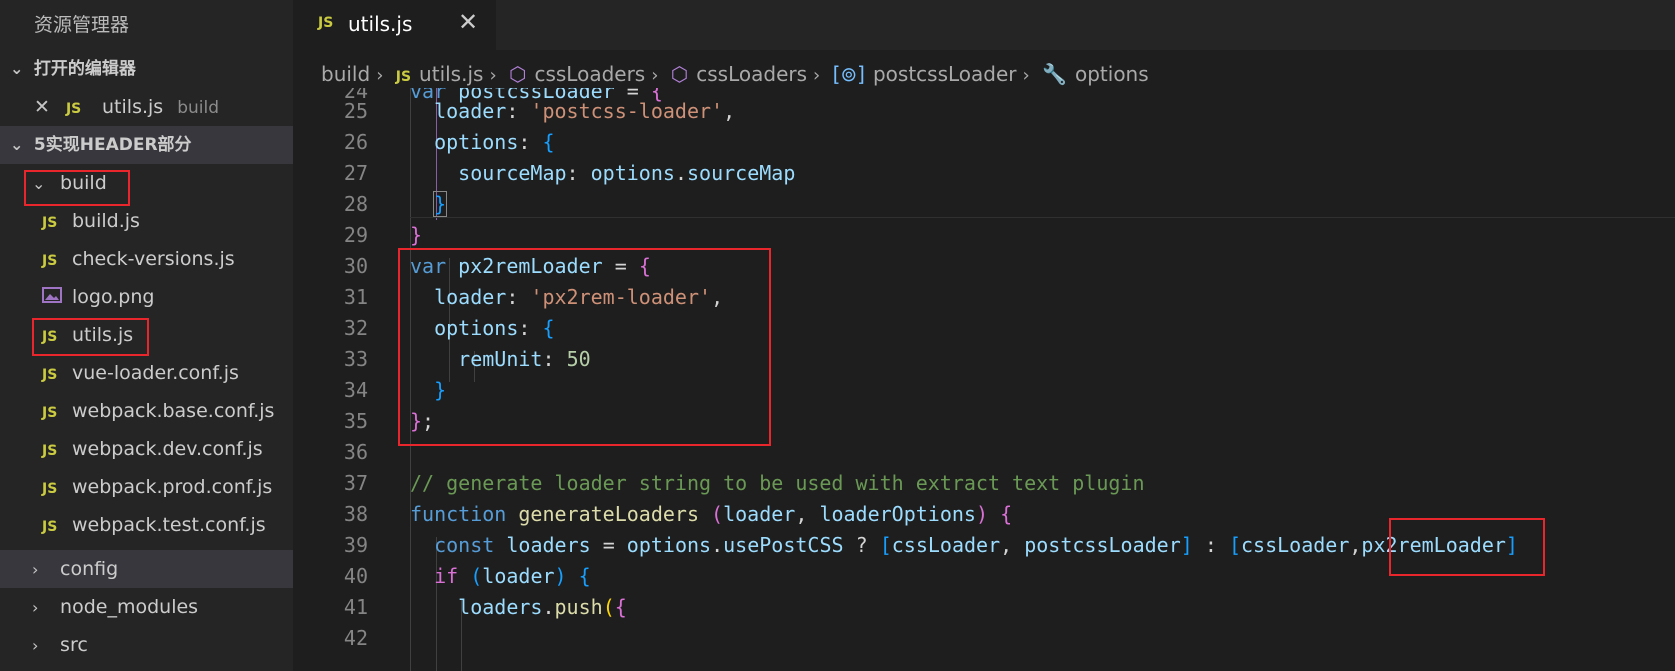 The height and width of the screenshot is (671, 1675). I want to click on highlight-box-build, so click(77, 188).